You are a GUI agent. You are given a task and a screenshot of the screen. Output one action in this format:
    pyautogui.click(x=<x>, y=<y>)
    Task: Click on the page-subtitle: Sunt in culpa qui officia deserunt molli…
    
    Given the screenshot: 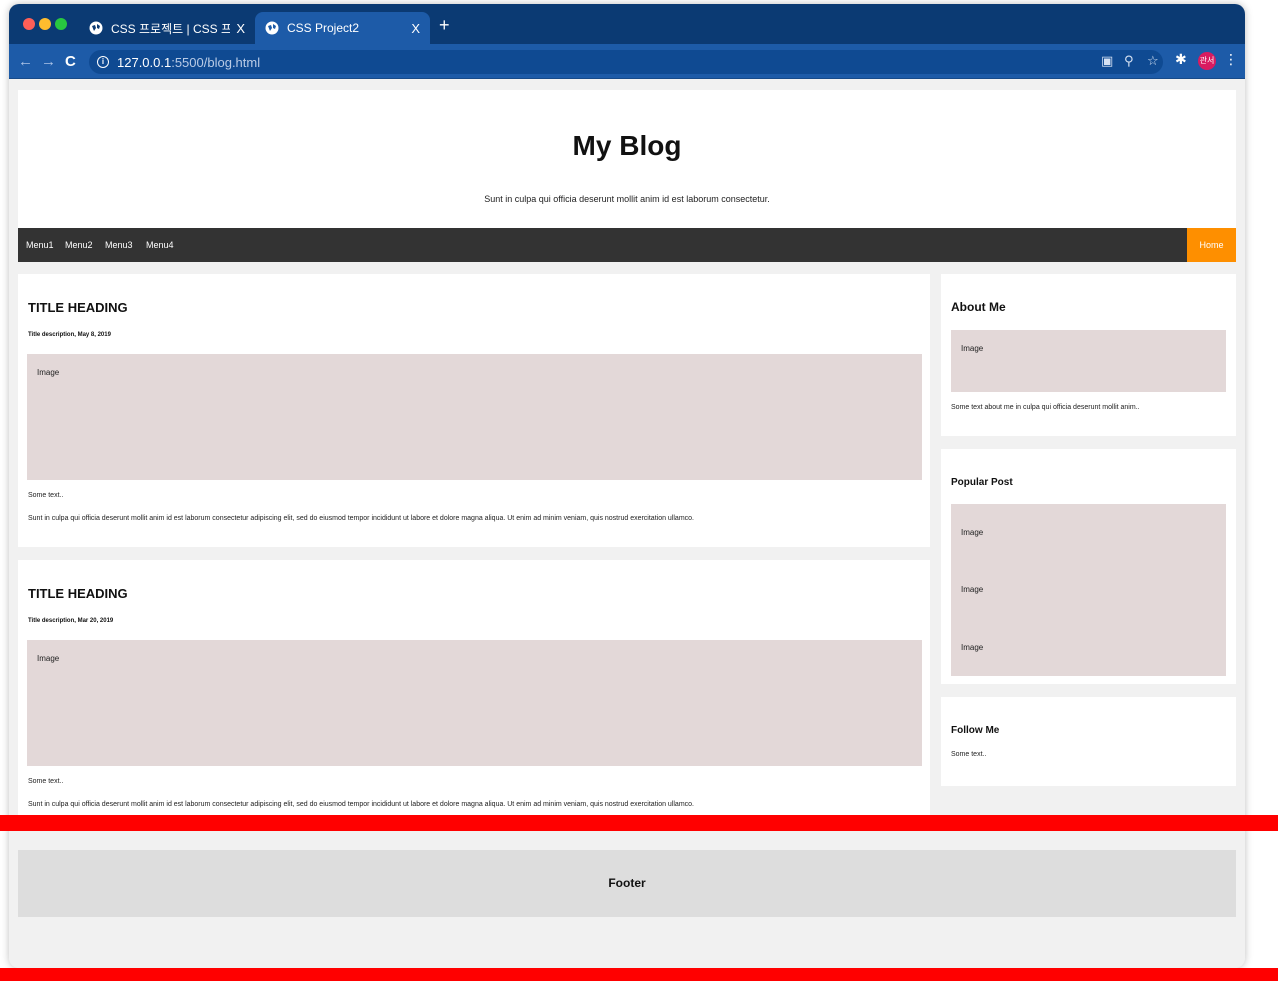 What is the action you would take?
    pyautogui.click(x=627, y=199)
    